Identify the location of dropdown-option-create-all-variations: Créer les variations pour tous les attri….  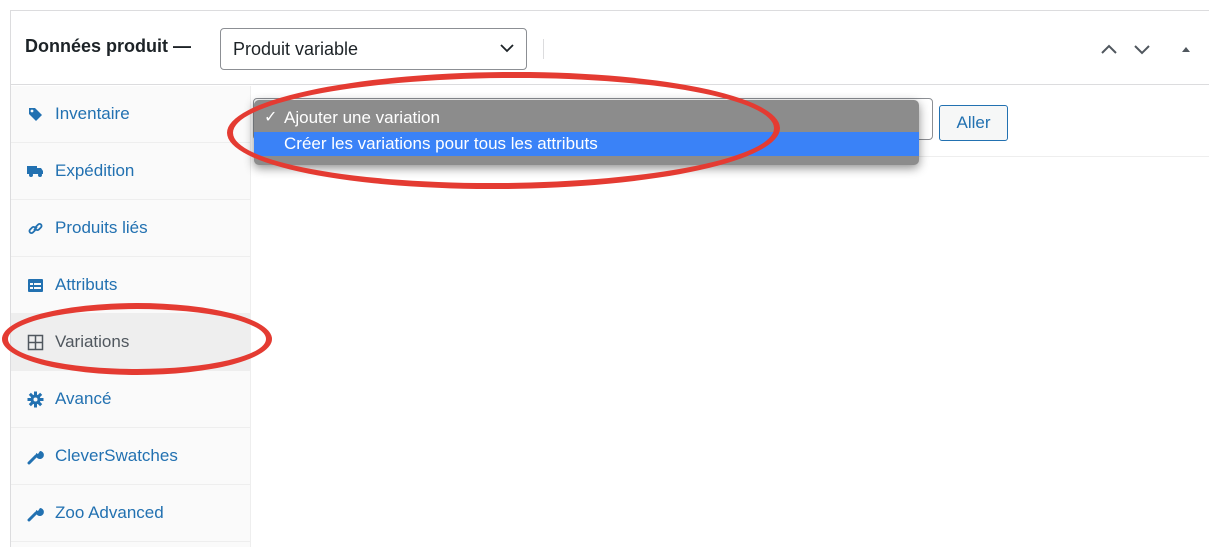
(586, 144).